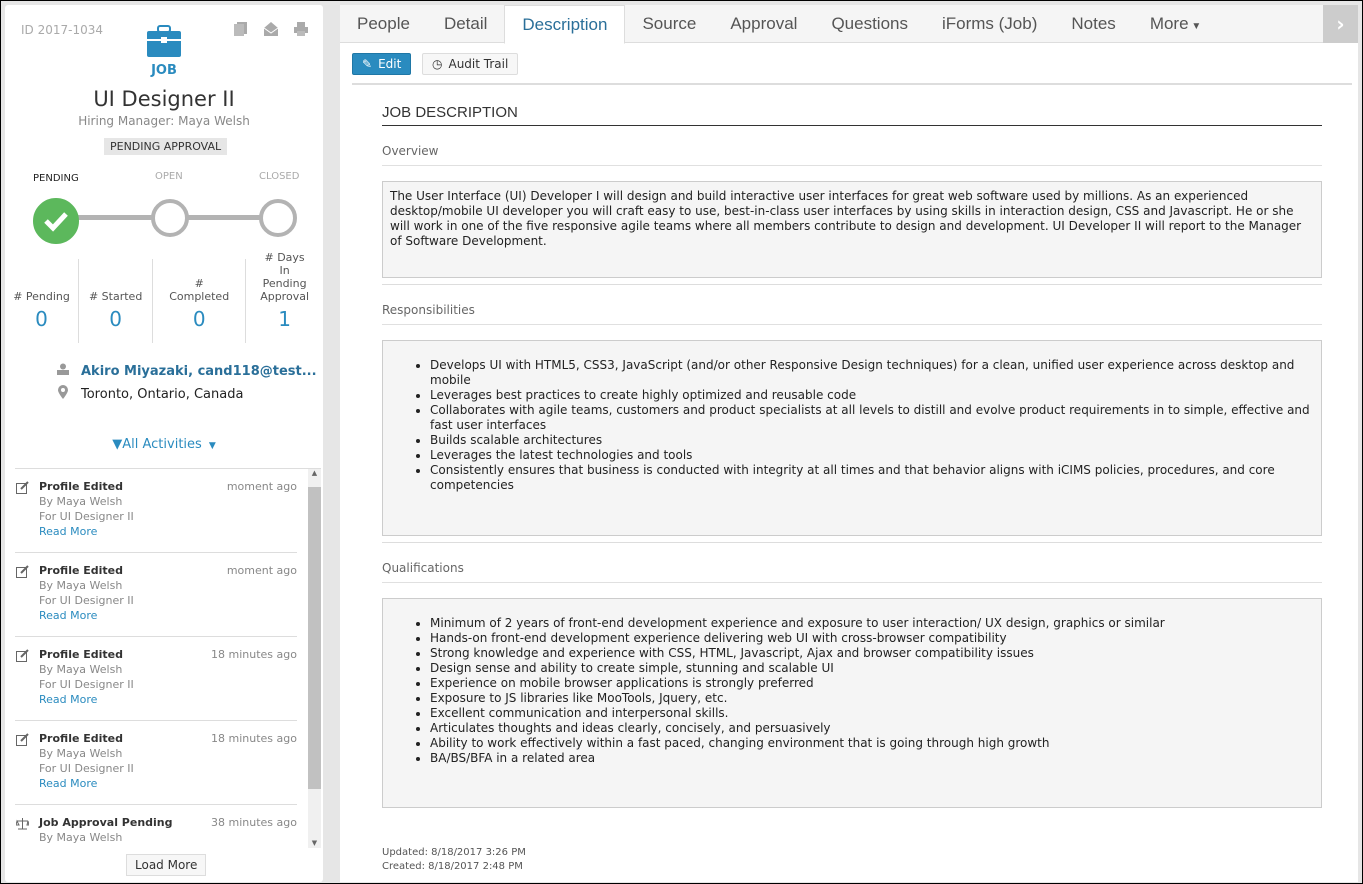 The height and width of the screenshot is (884, 1363). Describe the element at coordinates (56, 178) in the screenshot. I see `step-label-pending: PENDING` at that location.